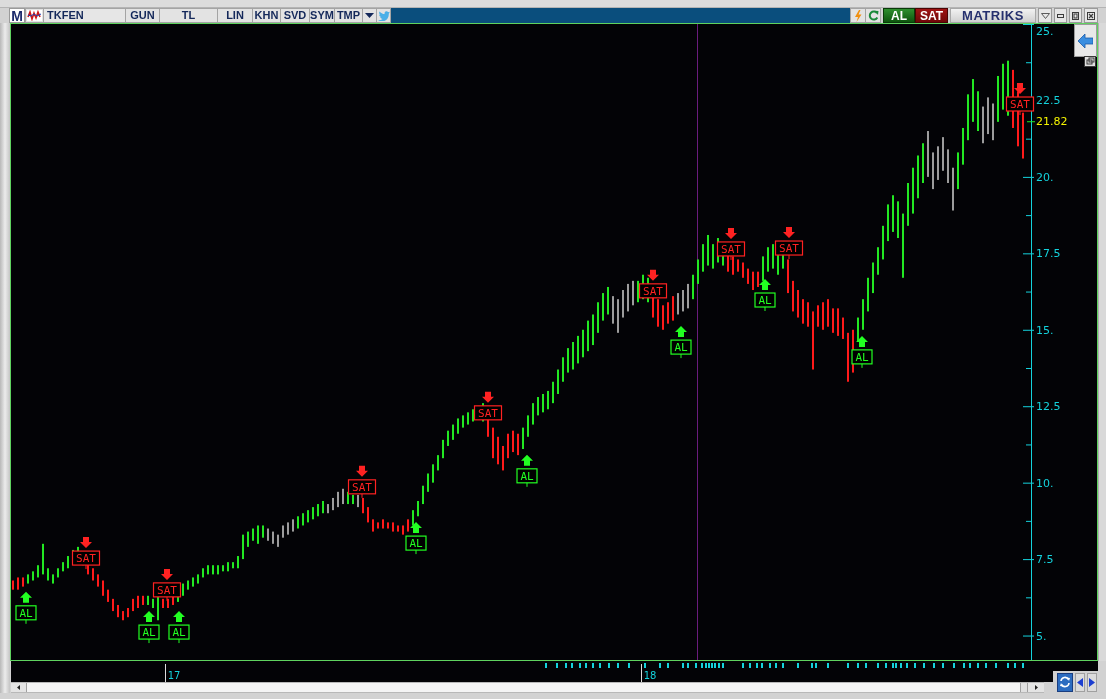  What do you see at coordinates (1041, 636) in the screenshot?
I see `axis-label: 5.` at bounding box center [1041, 636].